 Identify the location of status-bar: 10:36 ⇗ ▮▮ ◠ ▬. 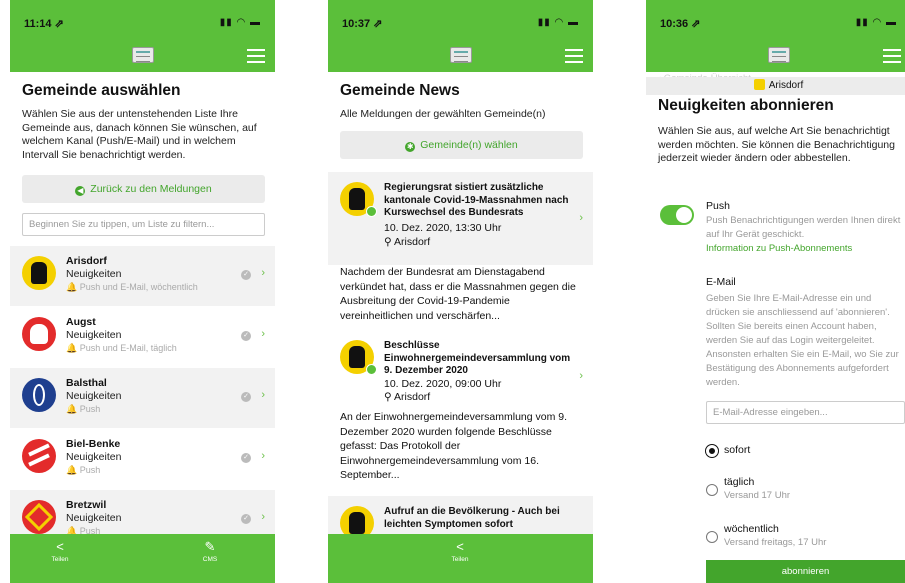
(778, 25).